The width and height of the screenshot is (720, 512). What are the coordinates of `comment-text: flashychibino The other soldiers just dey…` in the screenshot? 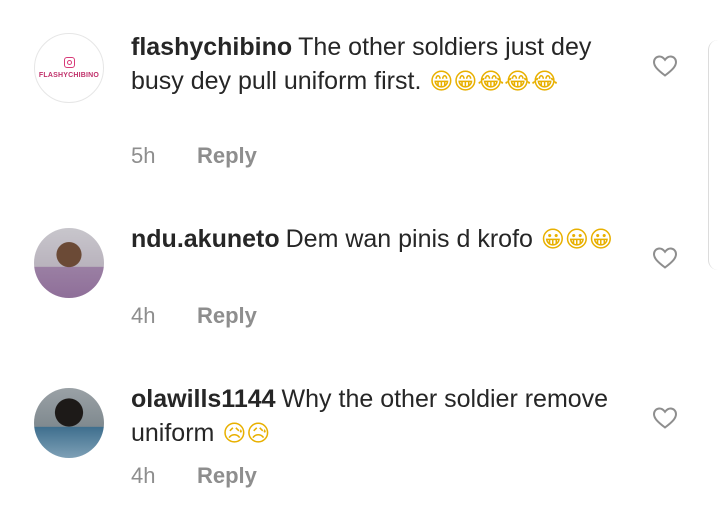 It's located at (381, 64).